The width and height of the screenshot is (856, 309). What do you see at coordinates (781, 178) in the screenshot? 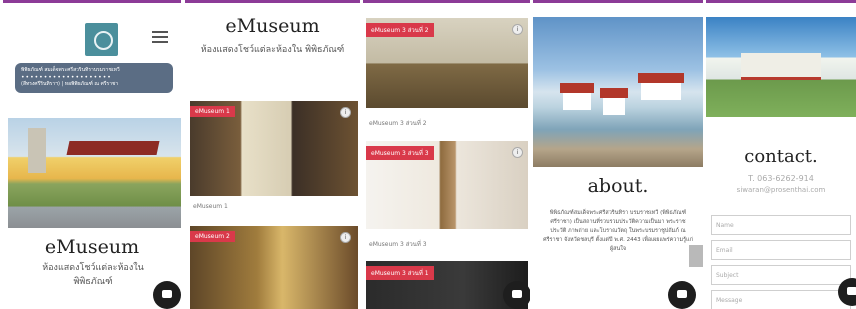
I see `contact-phone: T. 063-6262-914` at bounding box center [781, 178].